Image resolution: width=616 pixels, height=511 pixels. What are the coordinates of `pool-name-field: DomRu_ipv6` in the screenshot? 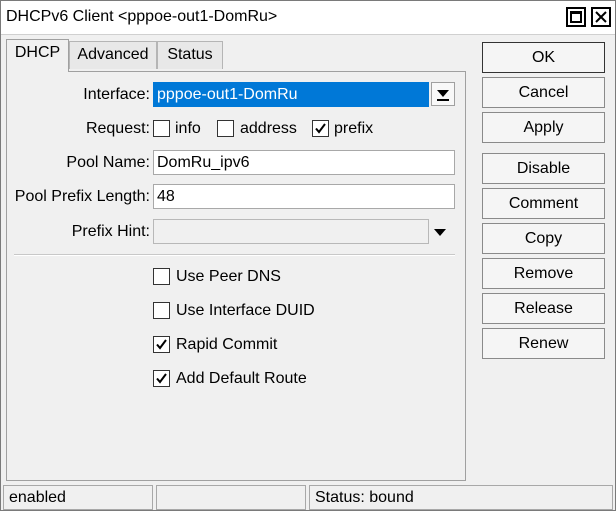 It's located at (304, 162).